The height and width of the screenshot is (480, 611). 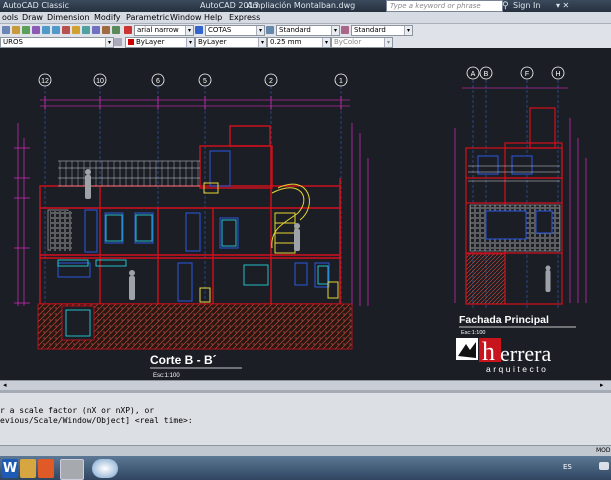 What do you see at coordinates (147, 17) in the screenshot?
I see `menu-parametric: Parametric` at bounding box center [147, 17].